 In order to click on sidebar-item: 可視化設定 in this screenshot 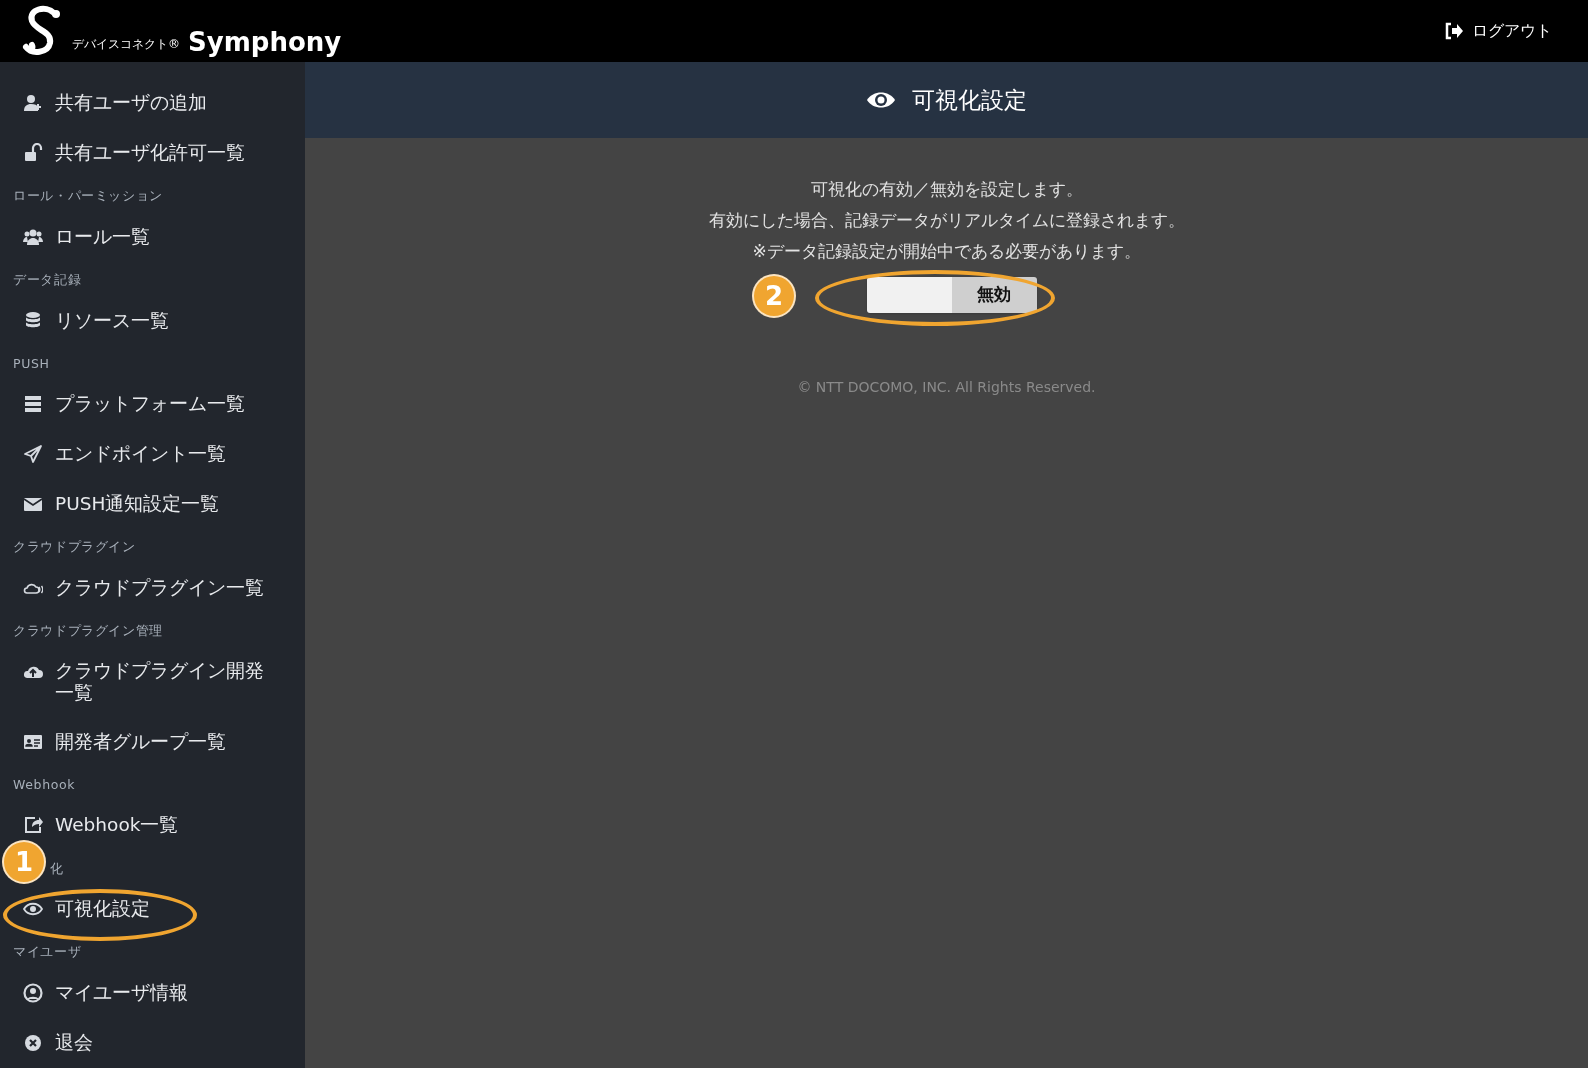, I will do `click(152, 909)`.